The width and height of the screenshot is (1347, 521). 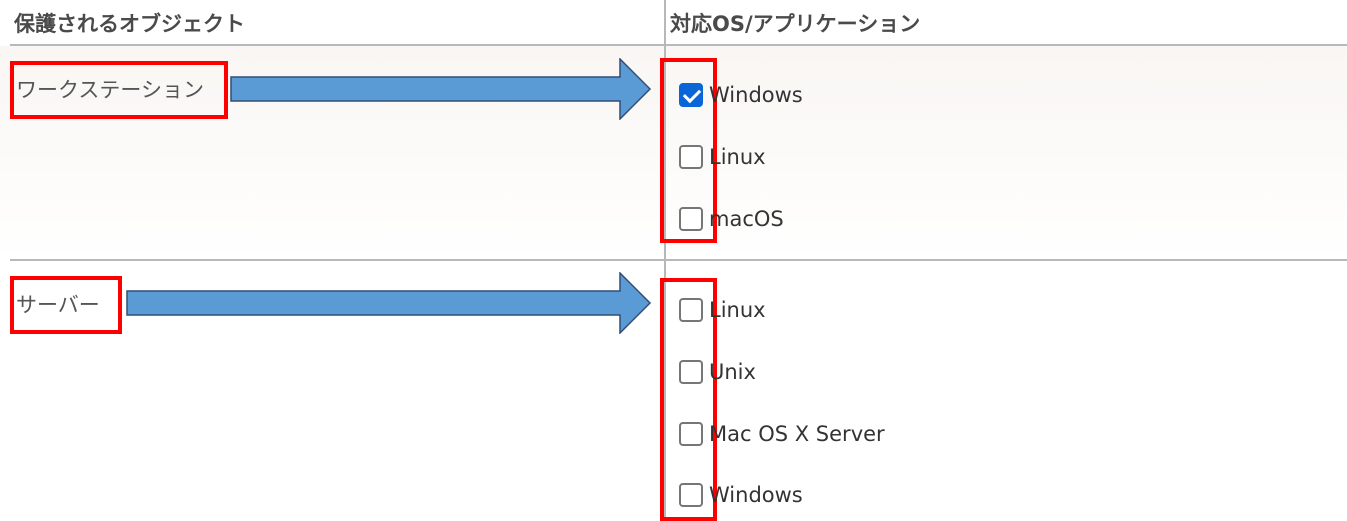 What do you see at coordinates (795, 24) in the screenshot?
I see `supported-os-column-header: 対応OS/アプリケーション` at bounding box center [795, 24].